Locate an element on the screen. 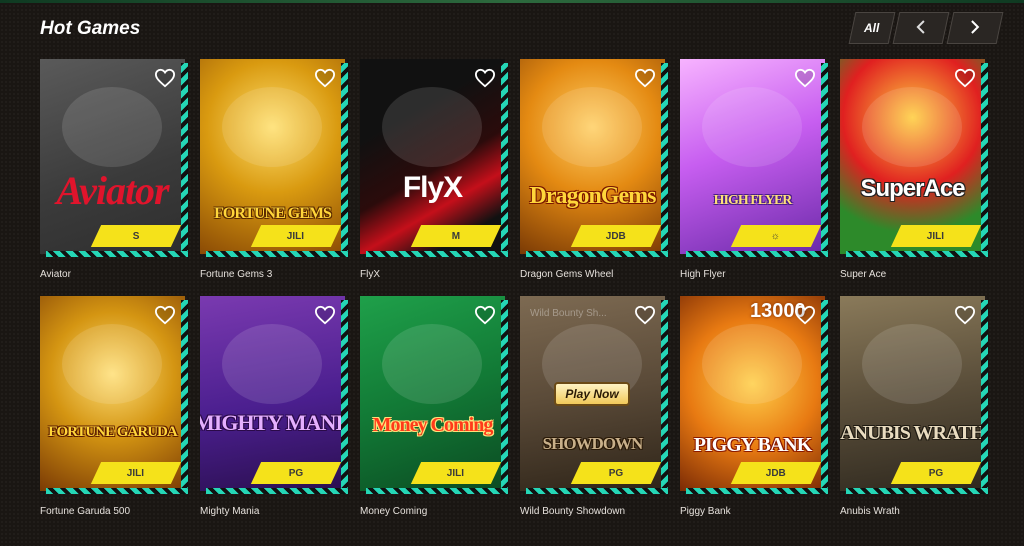 The image size is (1024, 546). game-card: Aviator S Aviator is located at coordinates (114, 169).